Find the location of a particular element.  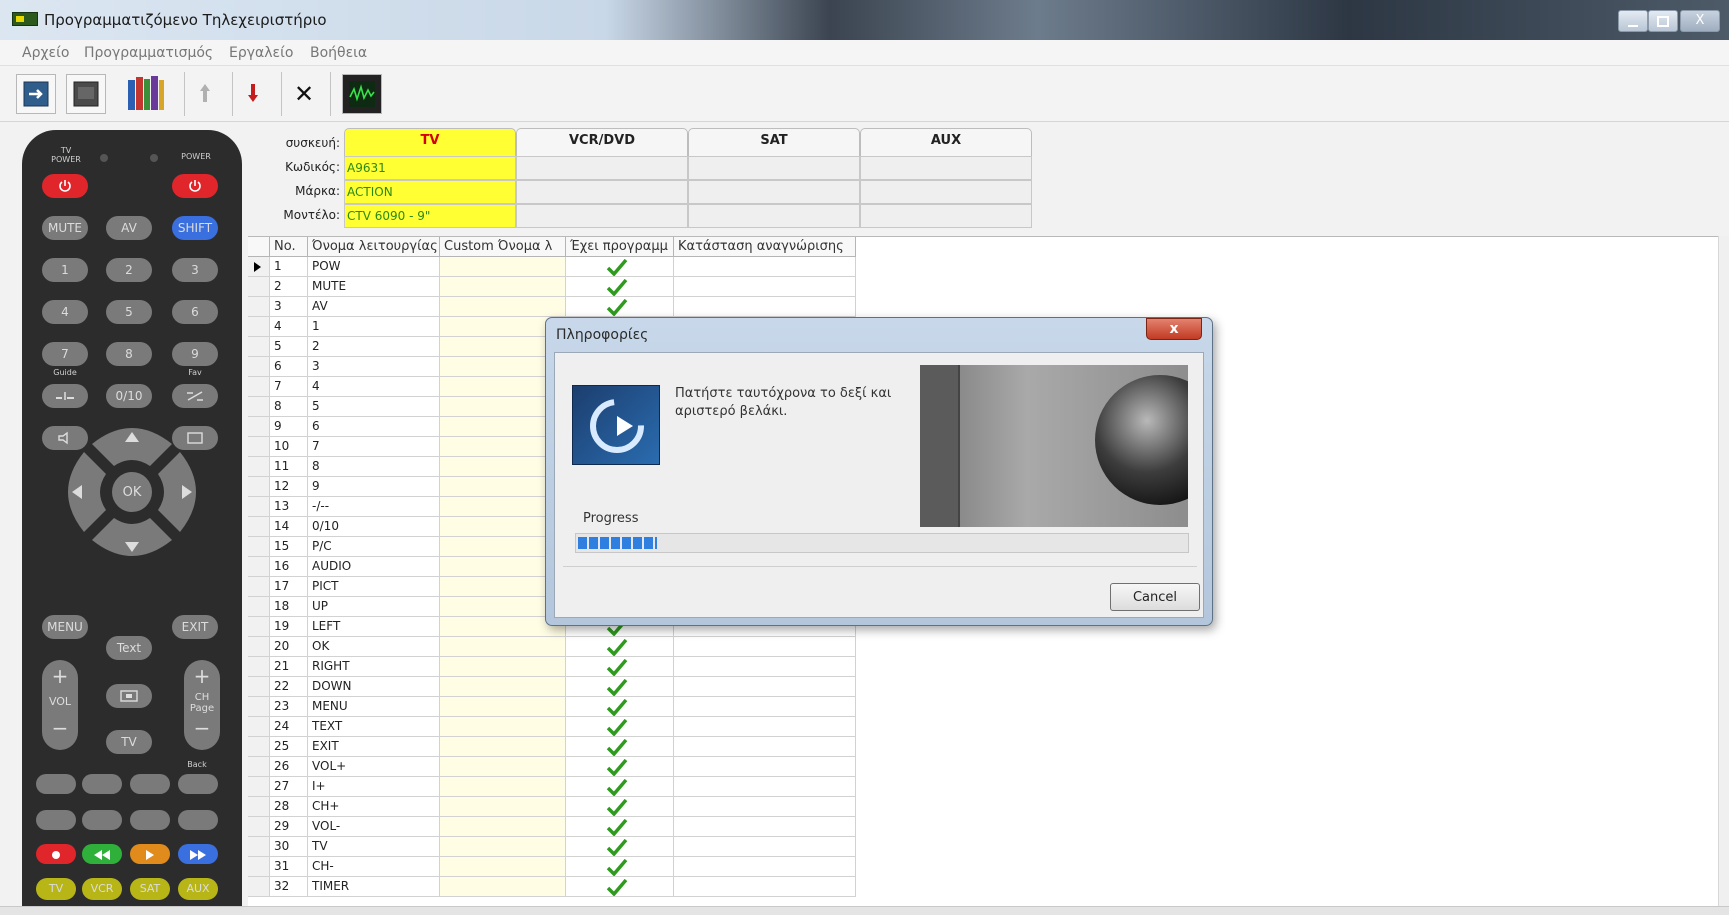

table-row: 25 EXIT is located at coordinates (552, 747).